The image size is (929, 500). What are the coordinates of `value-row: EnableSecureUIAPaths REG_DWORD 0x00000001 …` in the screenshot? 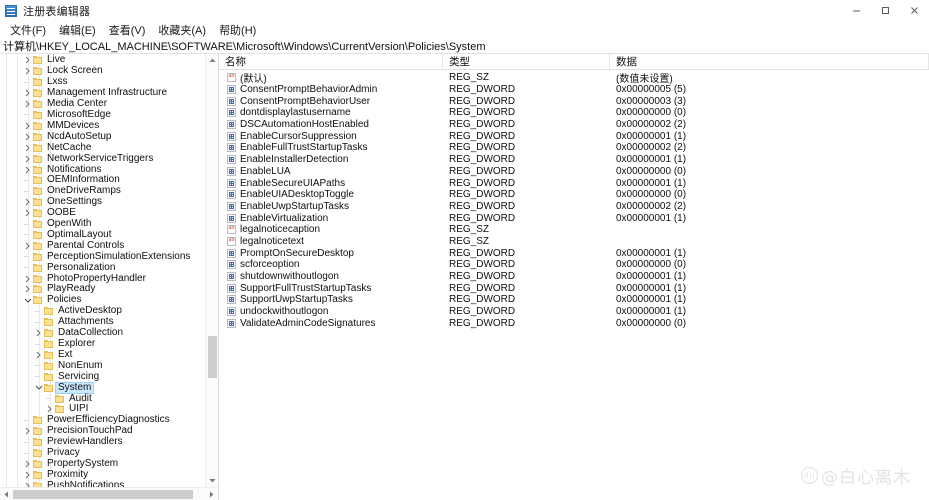 It's located at (574, 183).